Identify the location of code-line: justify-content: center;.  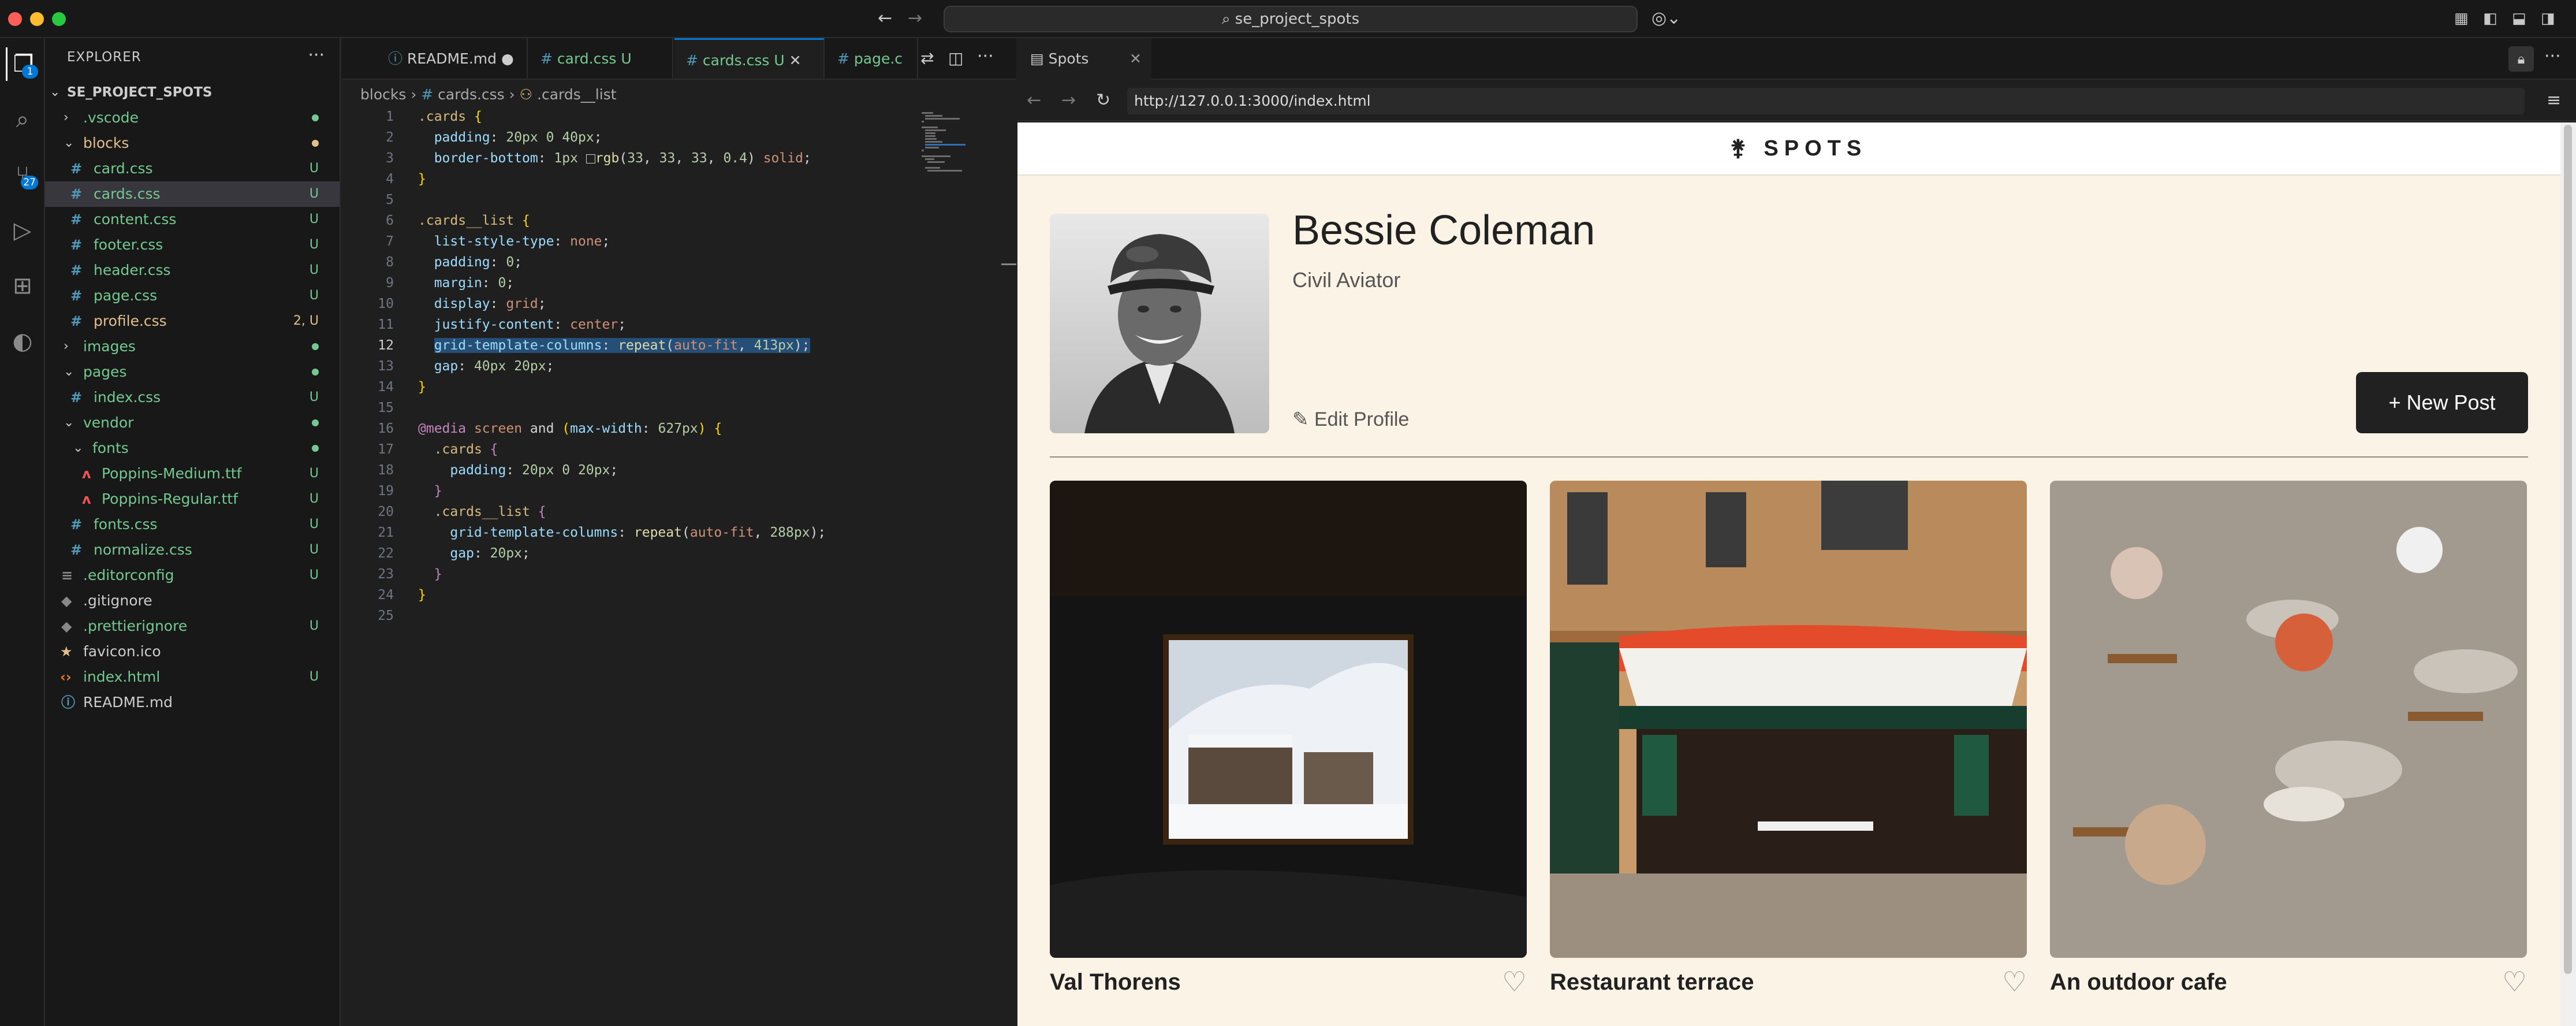
(530, 324).